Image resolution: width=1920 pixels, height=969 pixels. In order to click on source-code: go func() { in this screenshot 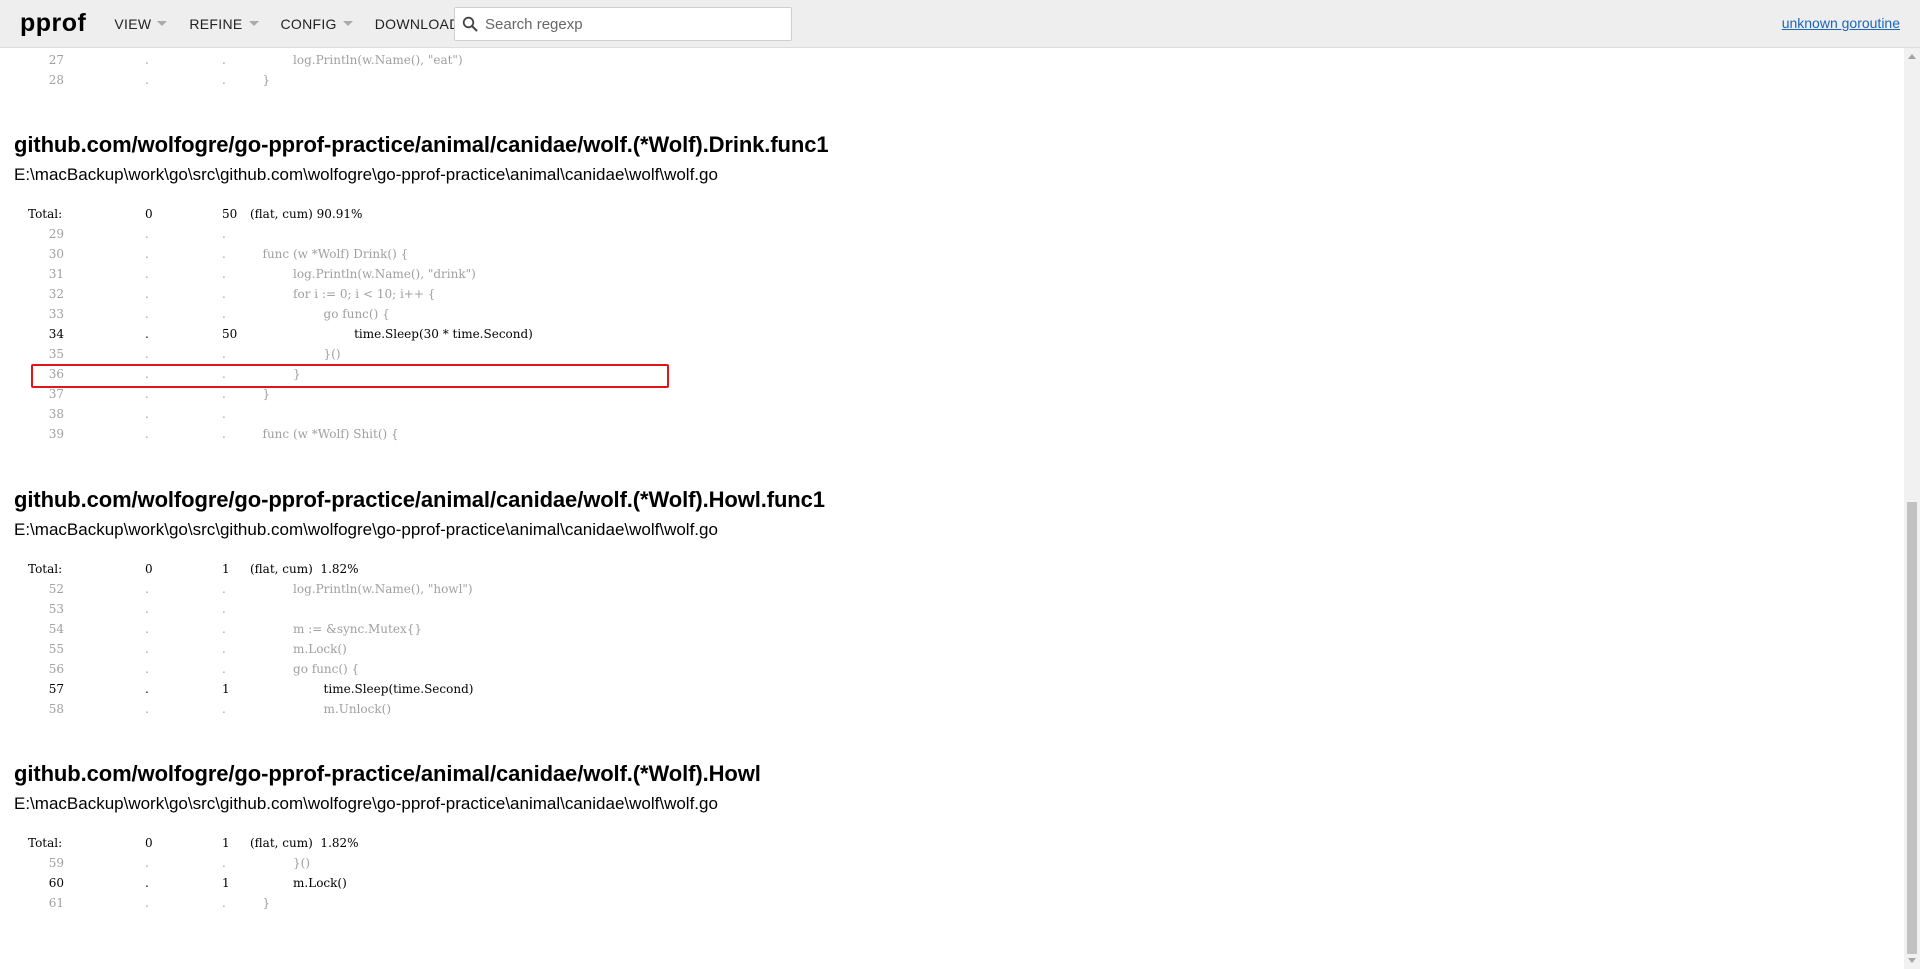, I will do `click(311, 314)`.